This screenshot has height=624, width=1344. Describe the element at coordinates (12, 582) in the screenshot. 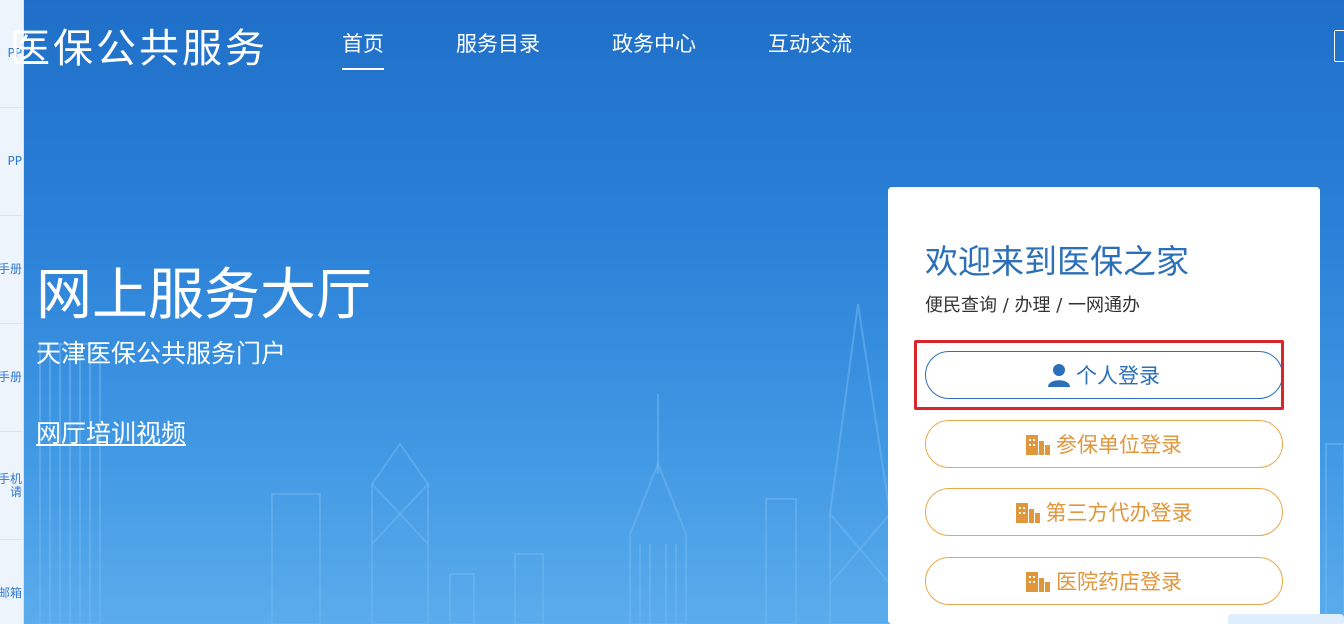

I see `sidebar-item-mailbox: 邮箱` at that location.